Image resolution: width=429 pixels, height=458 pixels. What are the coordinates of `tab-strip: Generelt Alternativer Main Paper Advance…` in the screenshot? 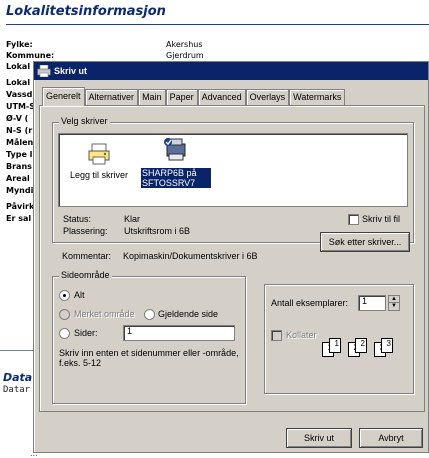 It's located at (194, 96).